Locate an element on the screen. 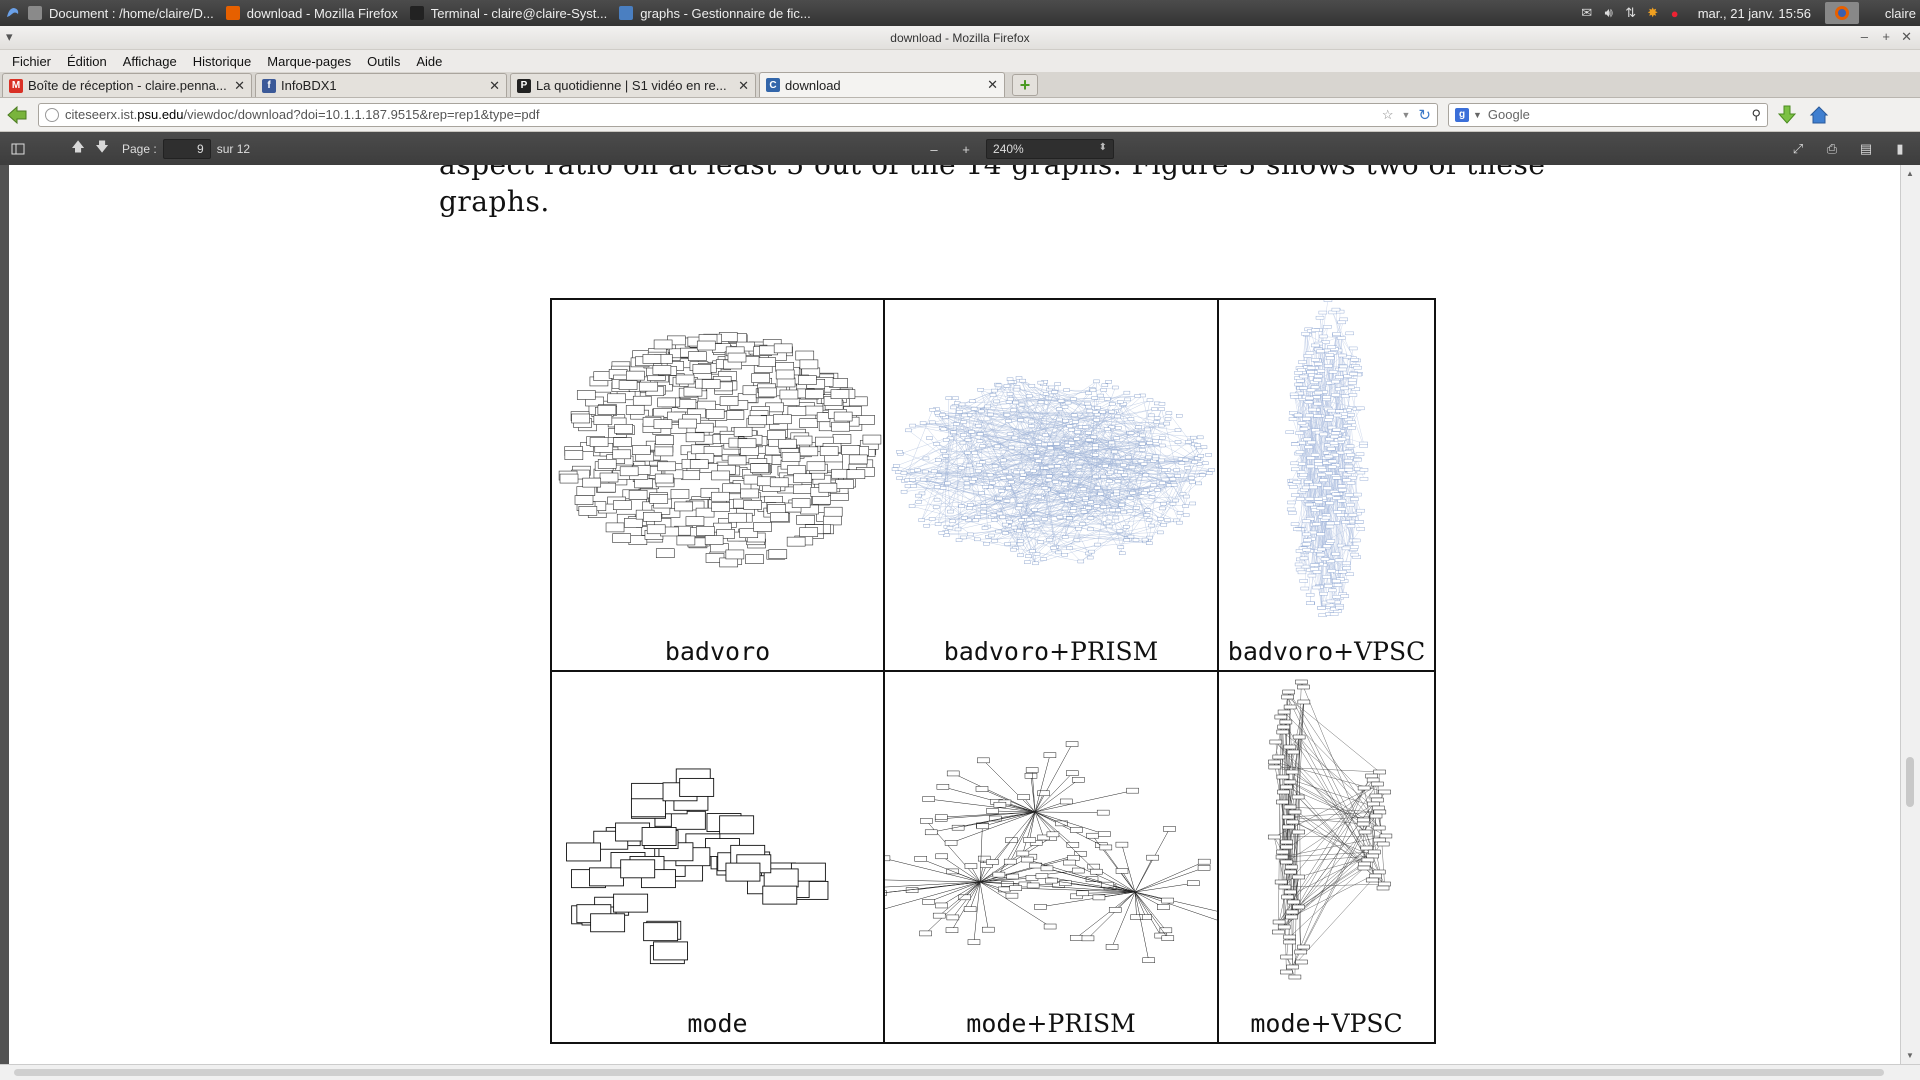 The height and width of the screenshot is (1080, 1920). search-input: Google is located at coordinates (1509, 114).